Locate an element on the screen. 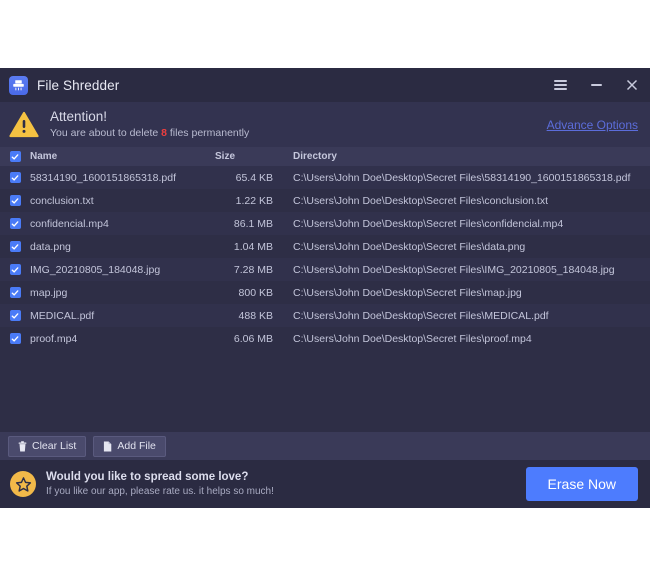 The width and height of the screenshot is (650, 575). hamburger-menu-icon is located at coordinates (560, 85).